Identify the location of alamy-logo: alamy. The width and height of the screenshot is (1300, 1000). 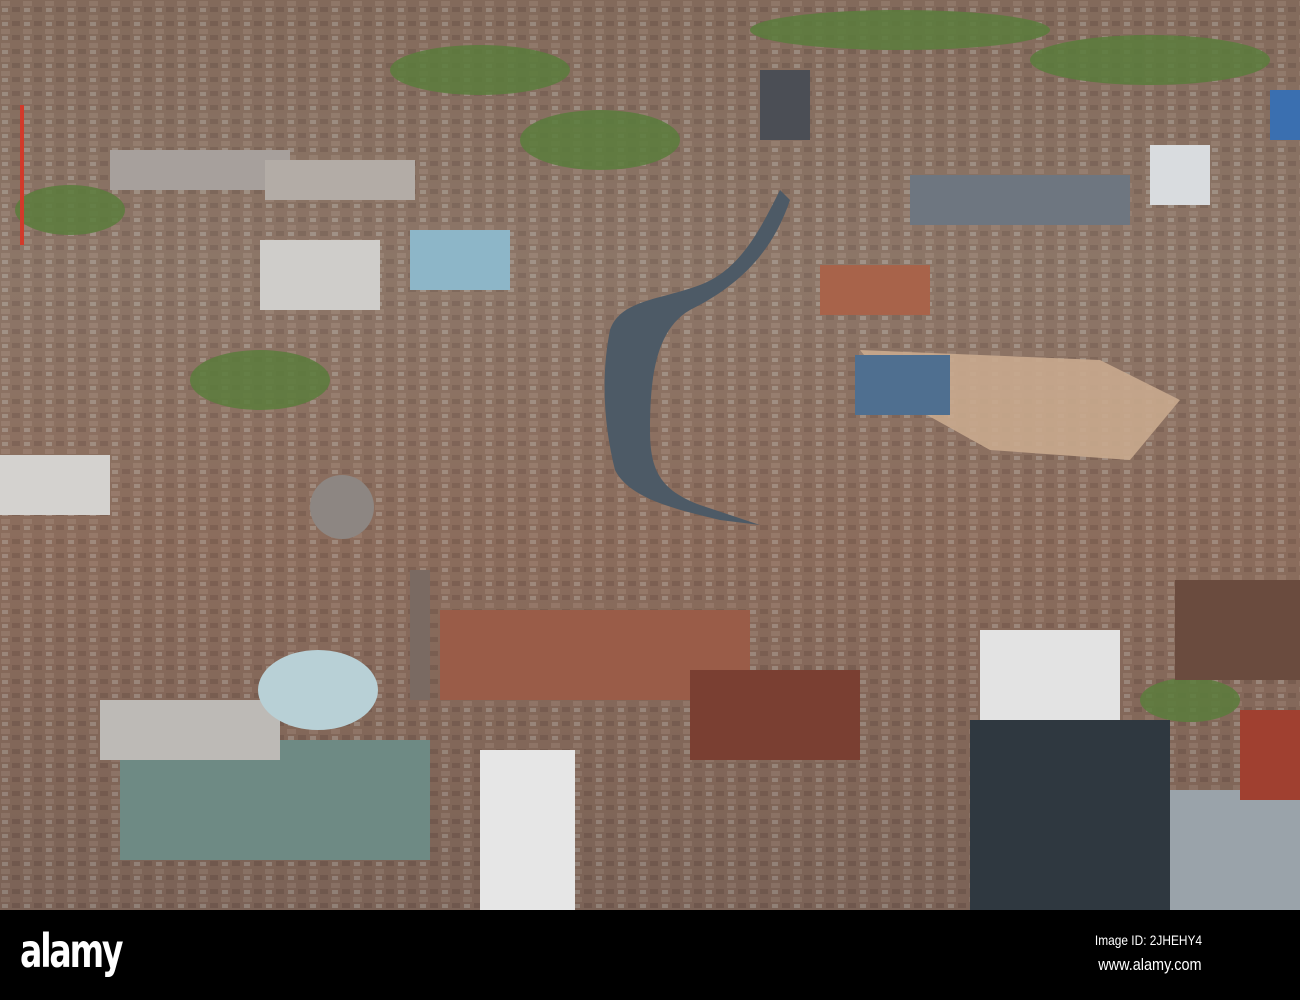
(72, 951).